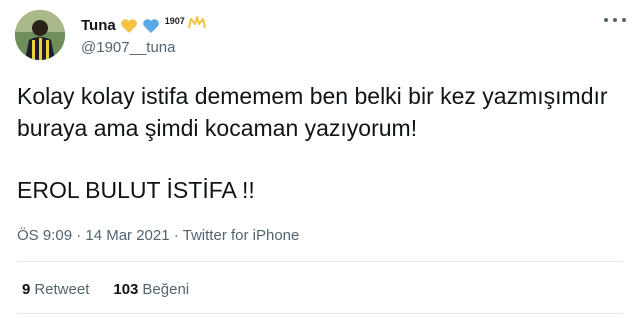 The height and width of the screenshot is (318, 640). I want to click on divider-bottom, so click(320, 313).